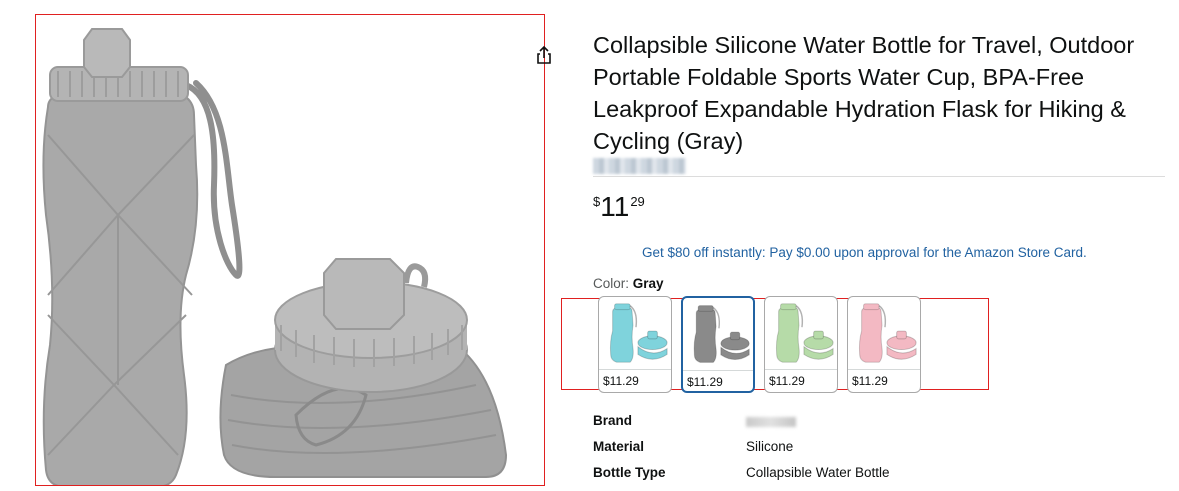  I want to click on brand-value-redacted, so click(771, 422).